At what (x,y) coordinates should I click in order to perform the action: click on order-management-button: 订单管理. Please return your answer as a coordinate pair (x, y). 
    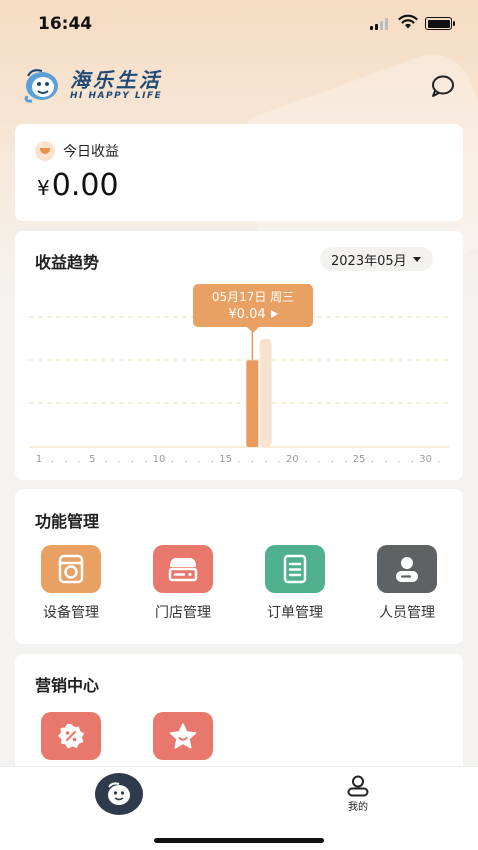
    Looking at the image, I should click on (295, 583).